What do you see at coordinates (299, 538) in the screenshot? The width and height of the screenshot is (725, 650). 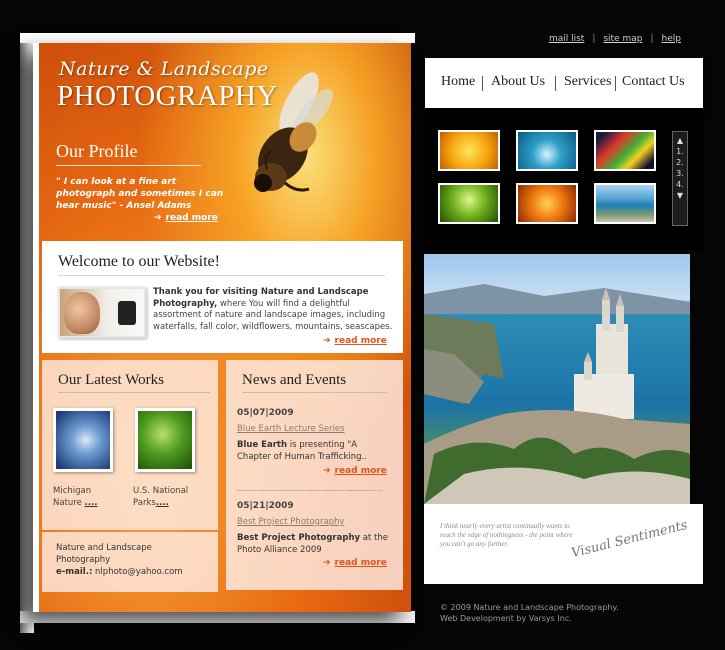 I see `news-body-bold: Best Project Photography` at bounding box center [299, 538].